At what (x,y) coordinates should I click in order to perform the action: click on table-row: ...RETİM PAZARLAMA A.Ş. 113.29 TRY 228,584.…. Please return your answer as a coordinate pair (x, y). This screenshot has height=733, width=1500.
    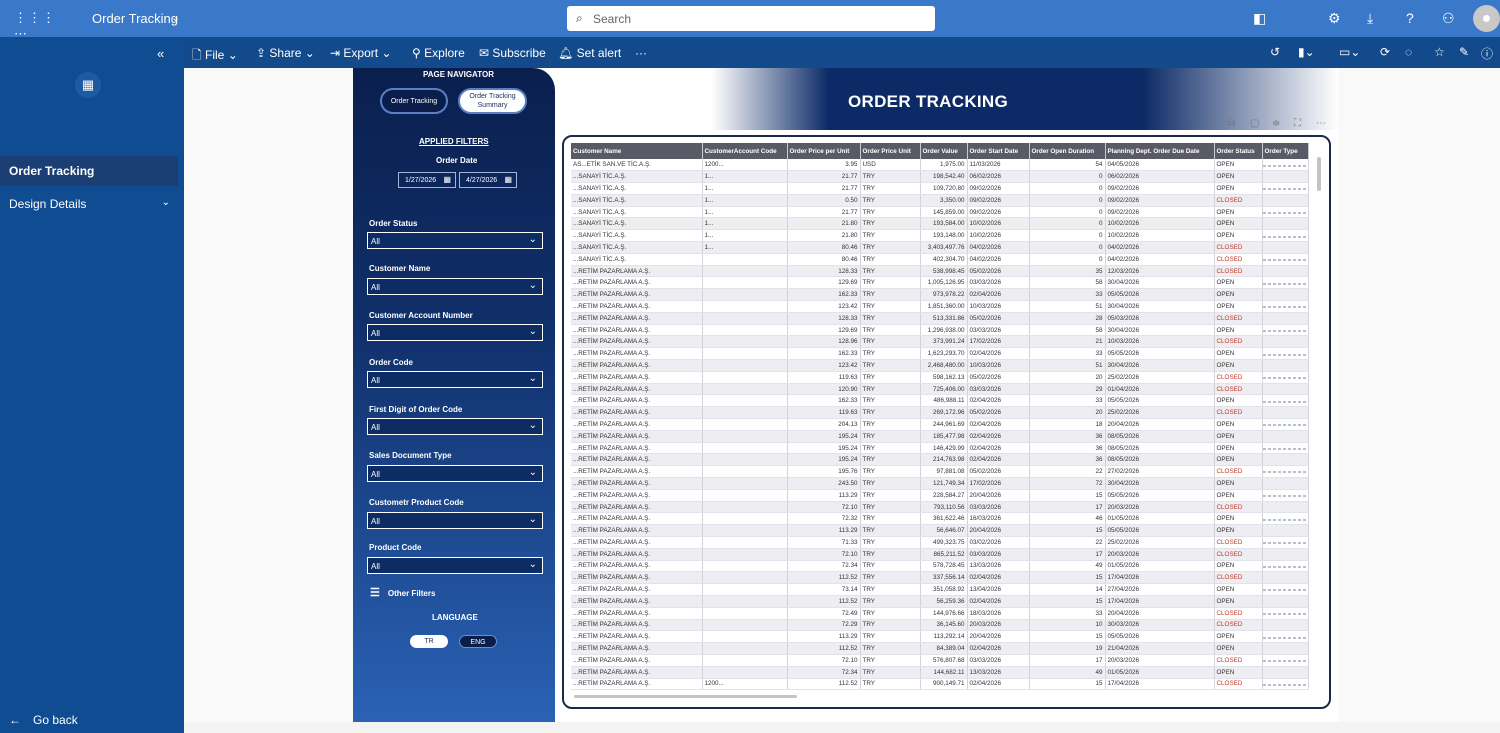
    Looking at the image, I should click on (940, 495).